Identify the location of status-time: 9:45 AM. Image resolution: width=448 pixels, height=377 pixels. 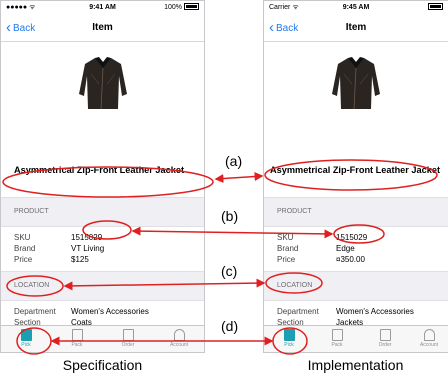
(356, 7).